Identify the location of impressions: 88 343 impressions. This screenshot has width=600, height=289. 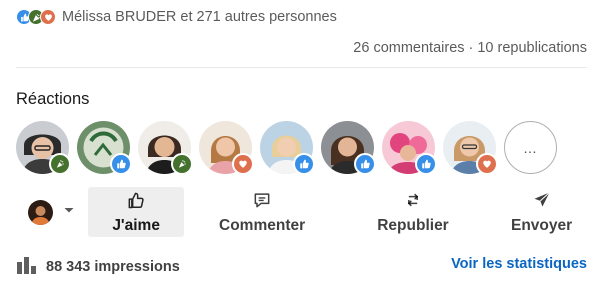
(98, 267).